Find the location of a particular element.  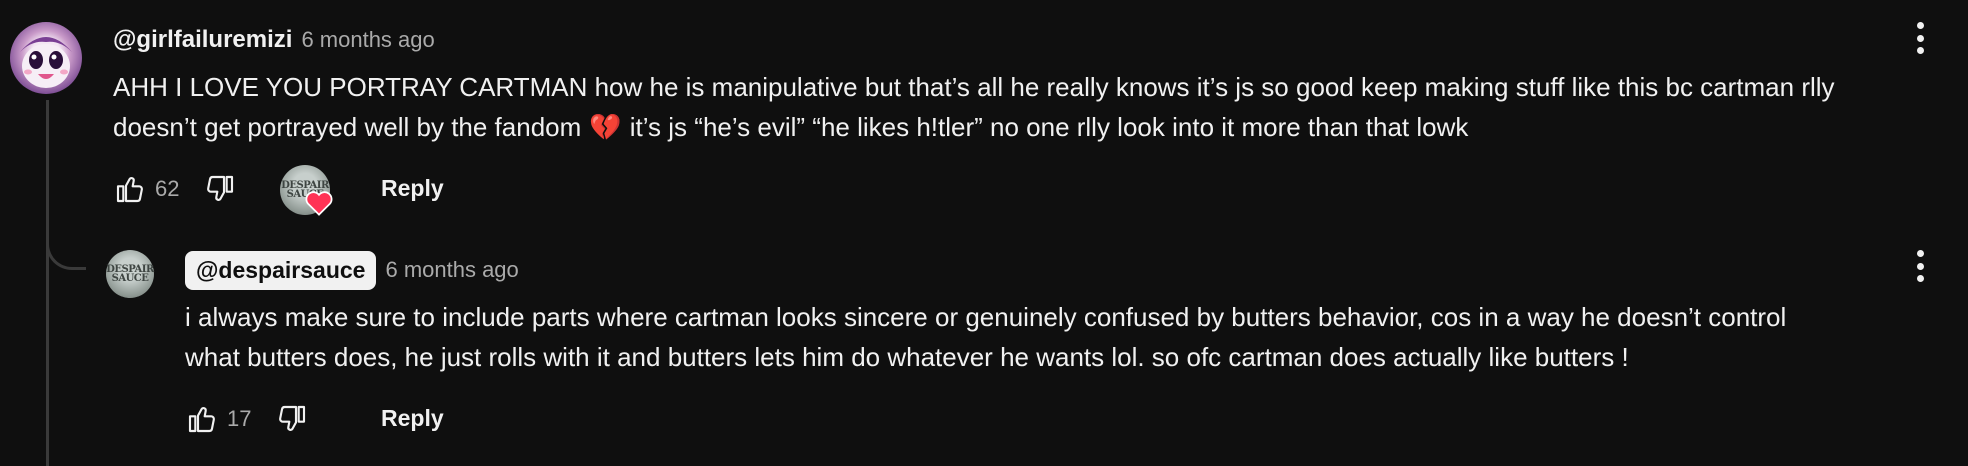

creator-handle-badge: @despairsauce is located at coordinates (281, 270).